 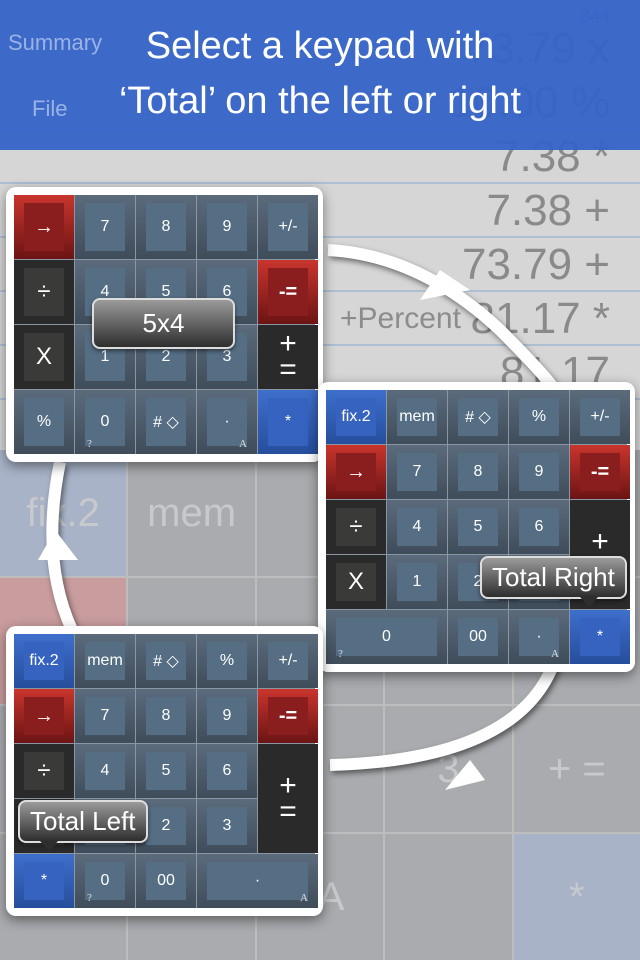 What do you see at coordinates (163, 323) in the screenshot?
I see `tooltip-label: 5x4` at bounding box center [163, 323].